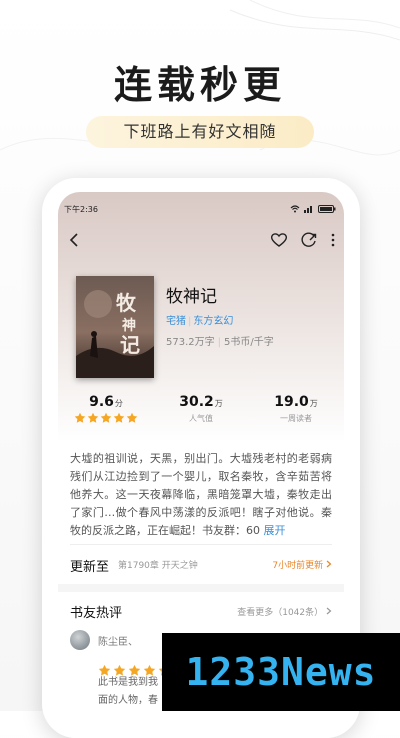 The image size is (400, 738). What do you see at coordinates (201, 566) in the screenshot?
I see `latest-update-row: 更新至 第1790章 开天之钟 7小时前更新` at bounding box center [201, 566].